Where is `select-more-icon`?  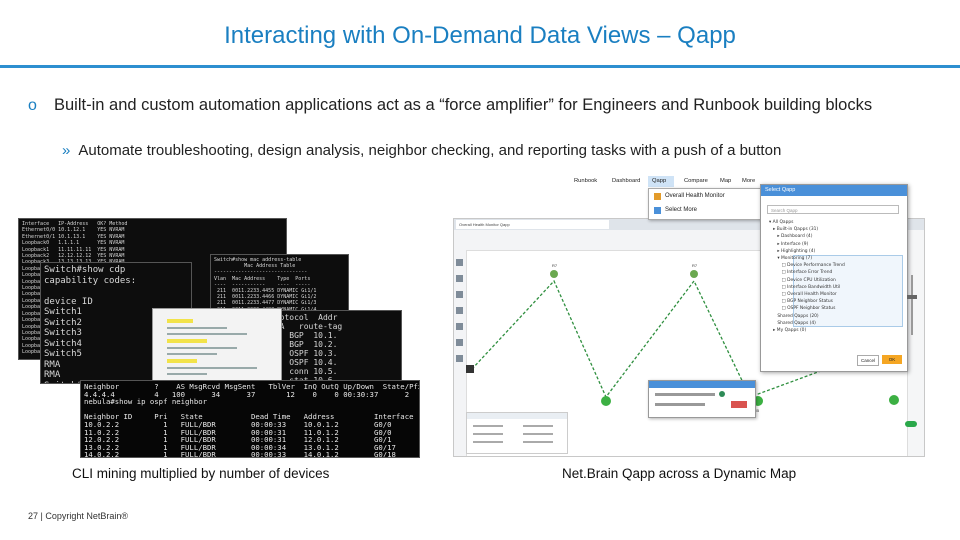 select-more-icon is located at coordinates (657, 210).